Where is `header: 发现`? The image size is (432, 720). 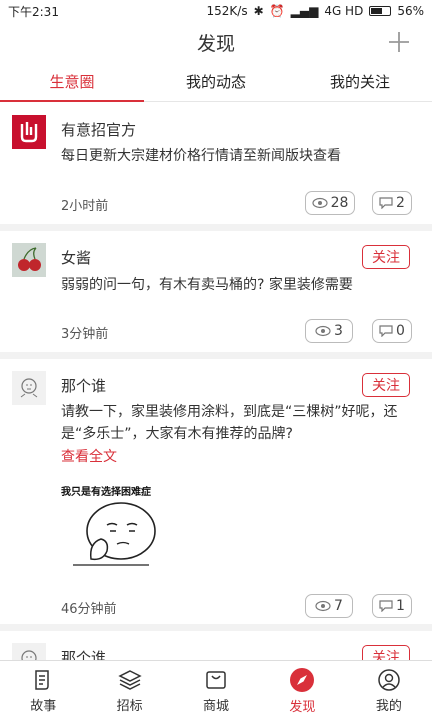
header: 发现 is located at coordinates (216, 42).